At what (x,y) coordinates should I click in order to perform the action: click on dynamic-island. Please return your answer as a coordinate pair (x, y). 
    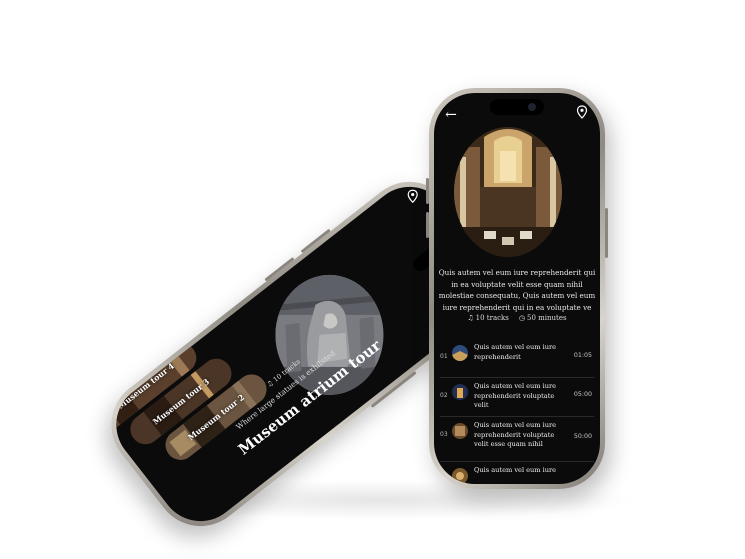
    Looking at the image, I should click on (517, 107).